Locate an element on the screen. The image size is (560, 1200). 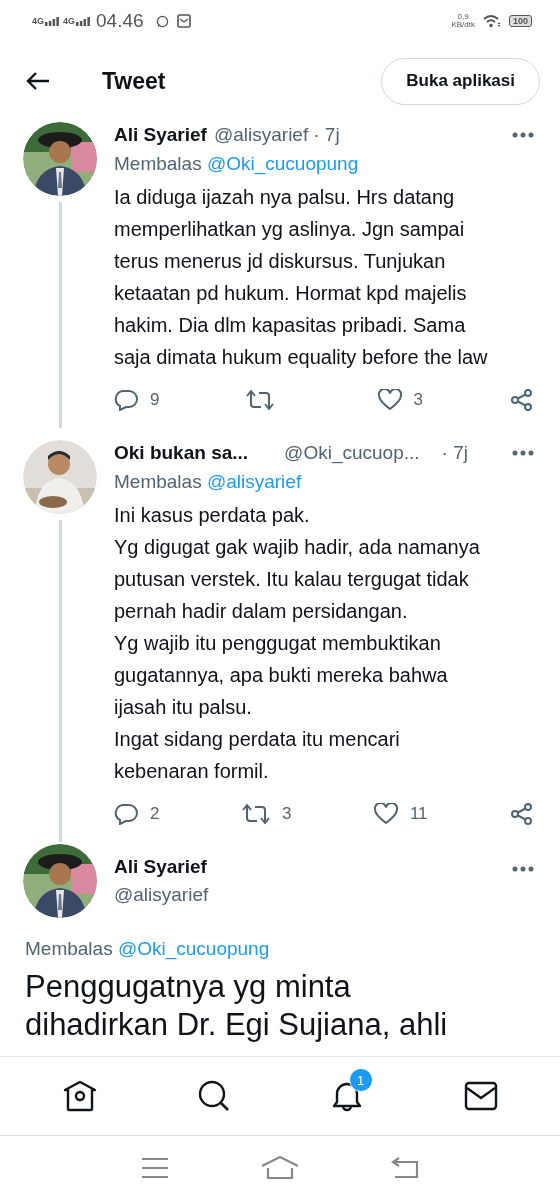
speed-unit: KB/dtk is located at coordinates (463, 25).